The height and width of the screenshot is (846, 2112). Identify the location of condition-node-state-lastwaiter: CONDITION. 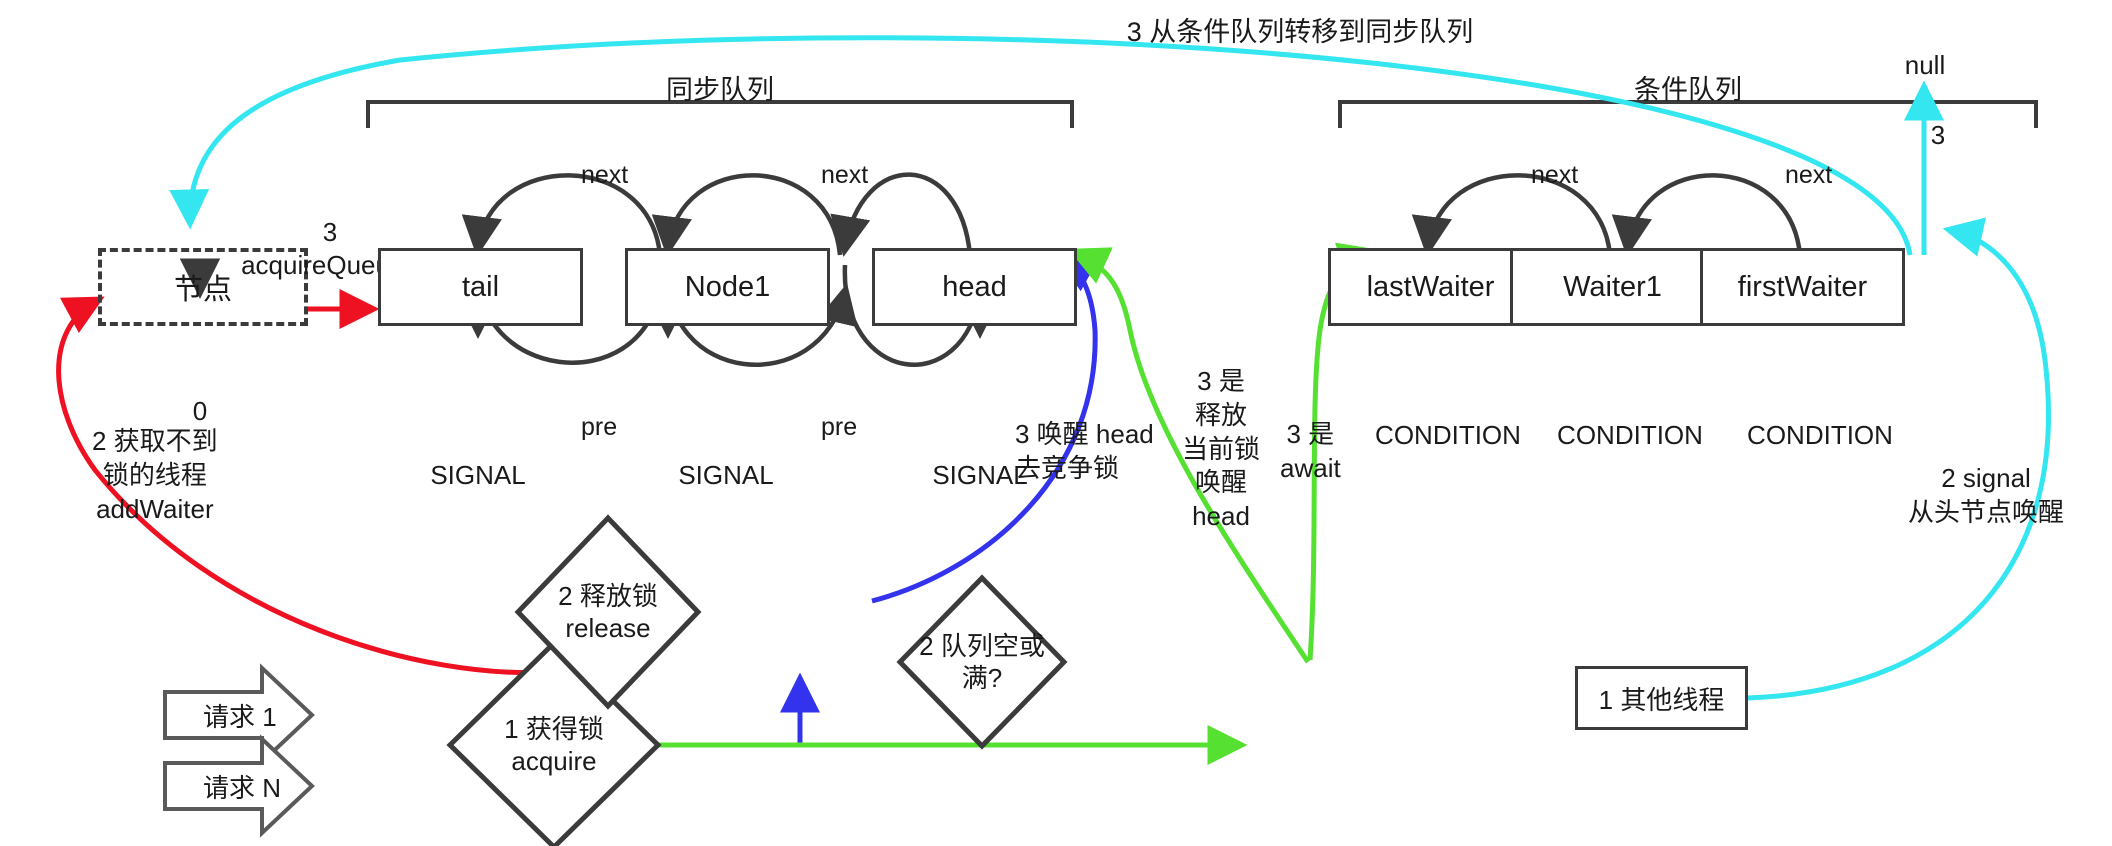
(1448, 435).